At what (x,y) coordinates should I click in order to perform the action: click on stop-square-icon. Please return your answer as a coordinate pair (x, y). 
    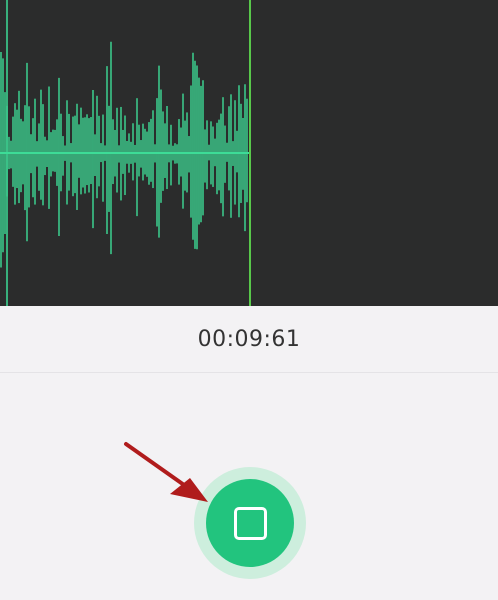
    Looking at the image, I should click on (250, 523).